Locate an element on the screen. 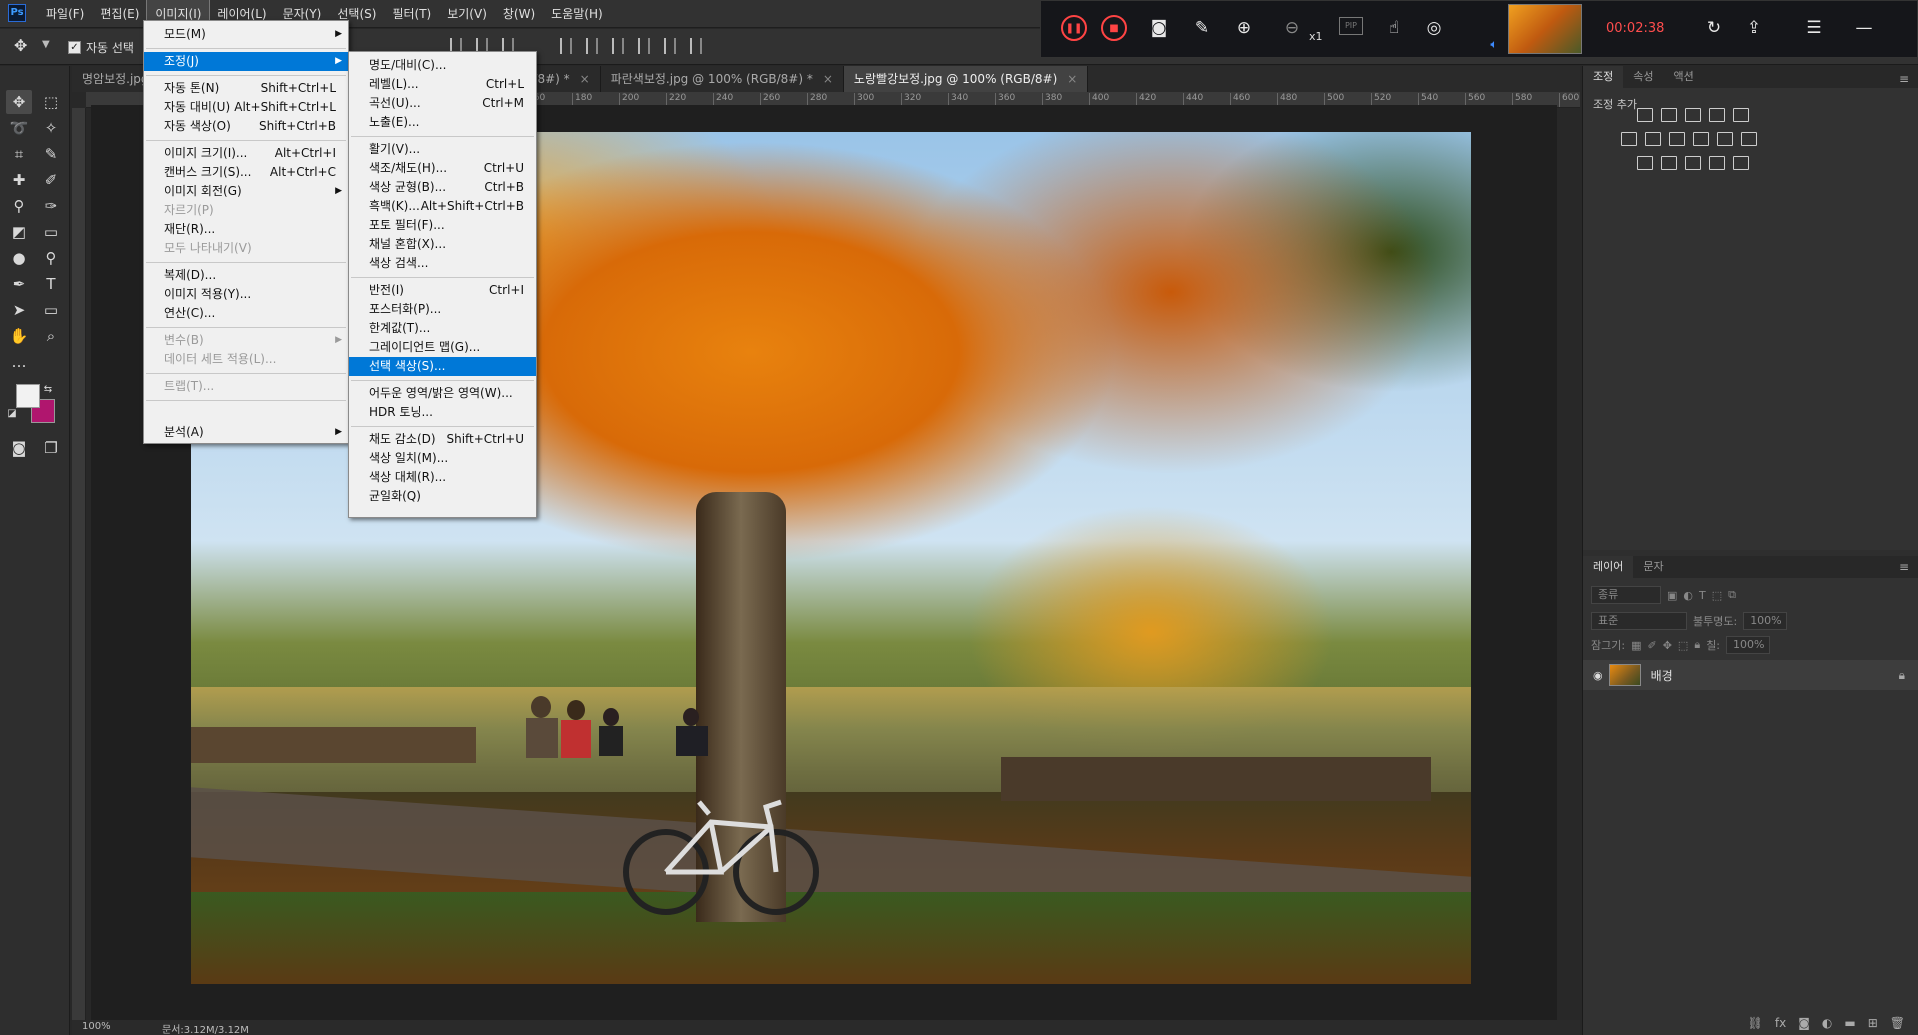 The height and width of the screenshot is (1035, 1918). filter-type-icon: T is located at coordinates (1702, 595).